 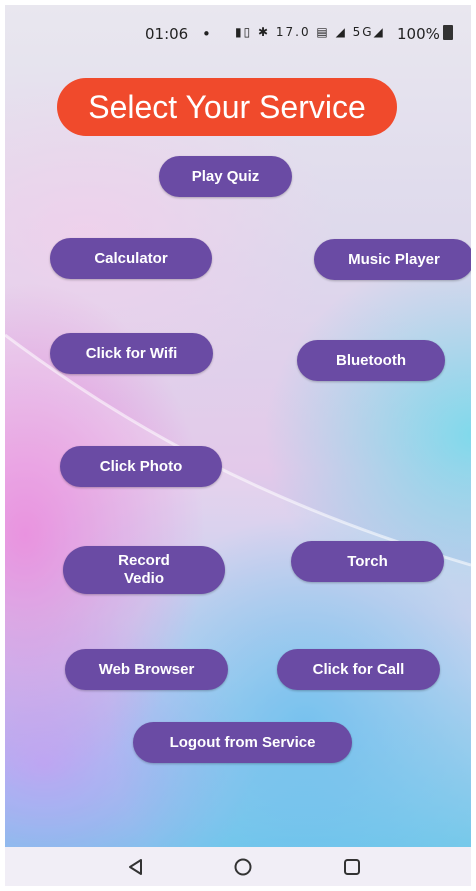 I want to click on back-icon, so click(x=136, y=867).